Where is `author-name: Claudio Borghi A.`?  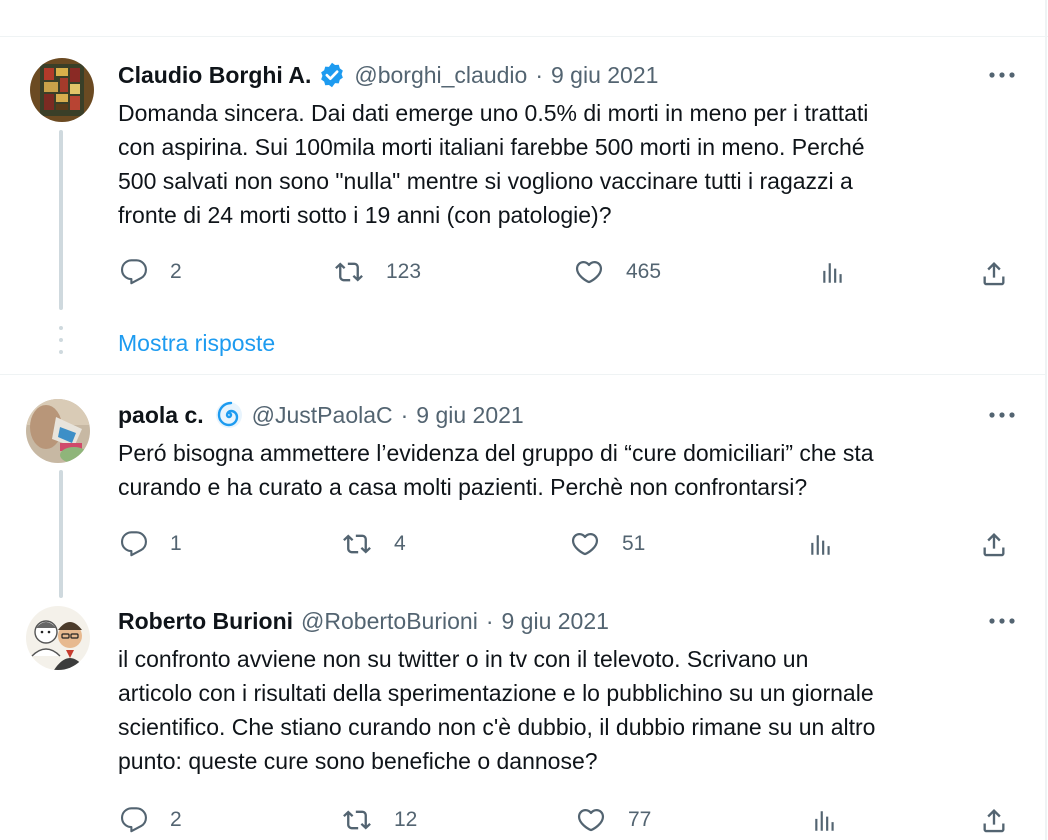 author-name: Claudio Borghi A. is located at coordinates (214, 75).